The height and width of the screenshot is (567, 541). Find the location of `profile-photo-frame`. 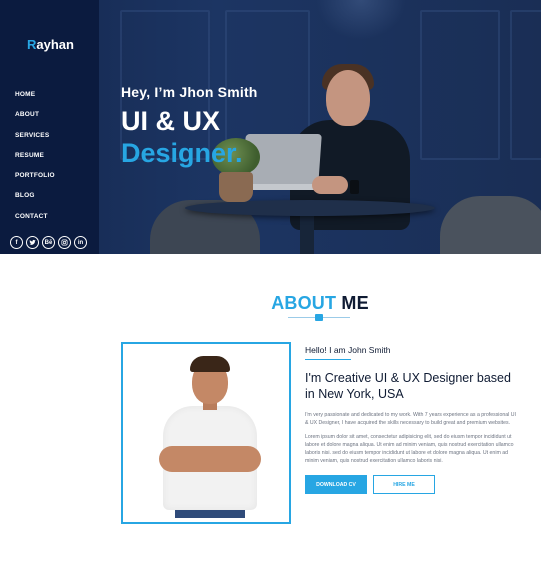

profile-photo-frame is located at coordinates (206, 433).